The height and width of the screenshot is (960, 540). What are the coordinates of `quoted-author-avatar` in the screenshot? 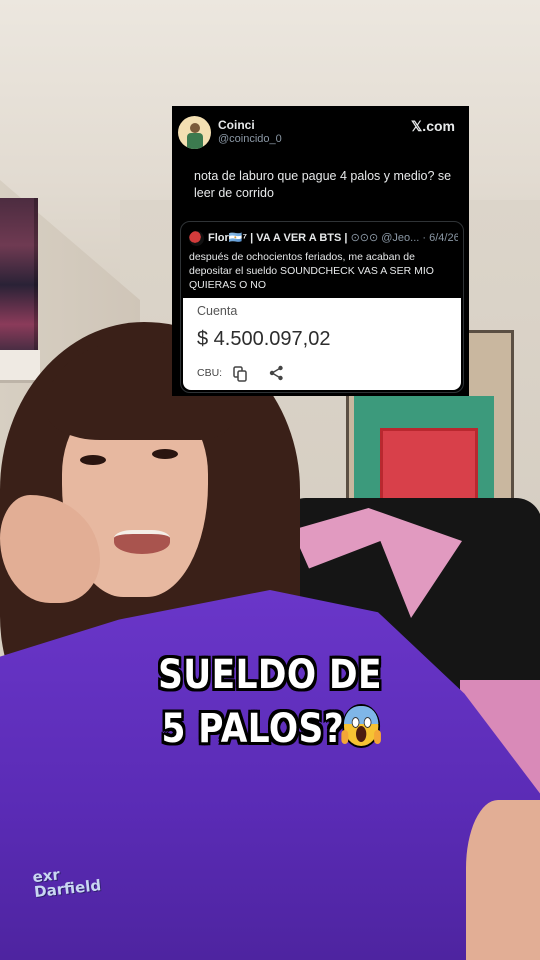 It's located at (196, 238).